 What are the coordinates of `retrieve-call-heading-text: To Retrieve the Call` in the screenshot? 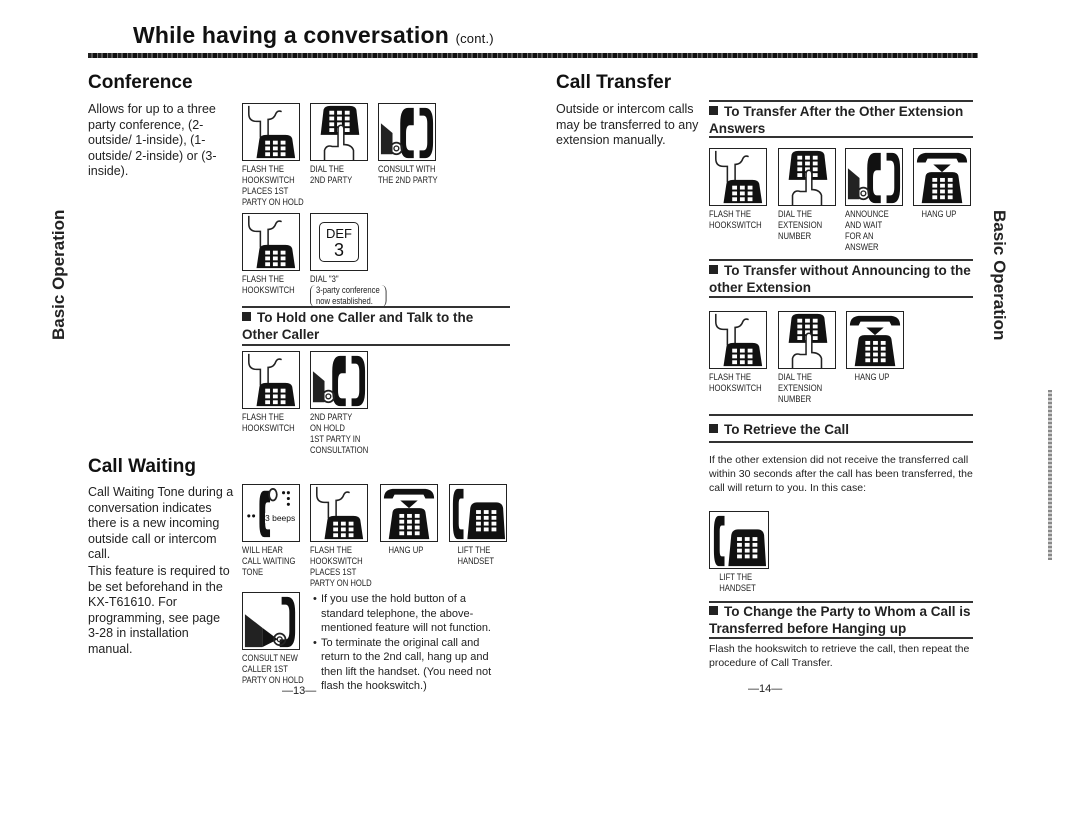 It's located at (787, 429).